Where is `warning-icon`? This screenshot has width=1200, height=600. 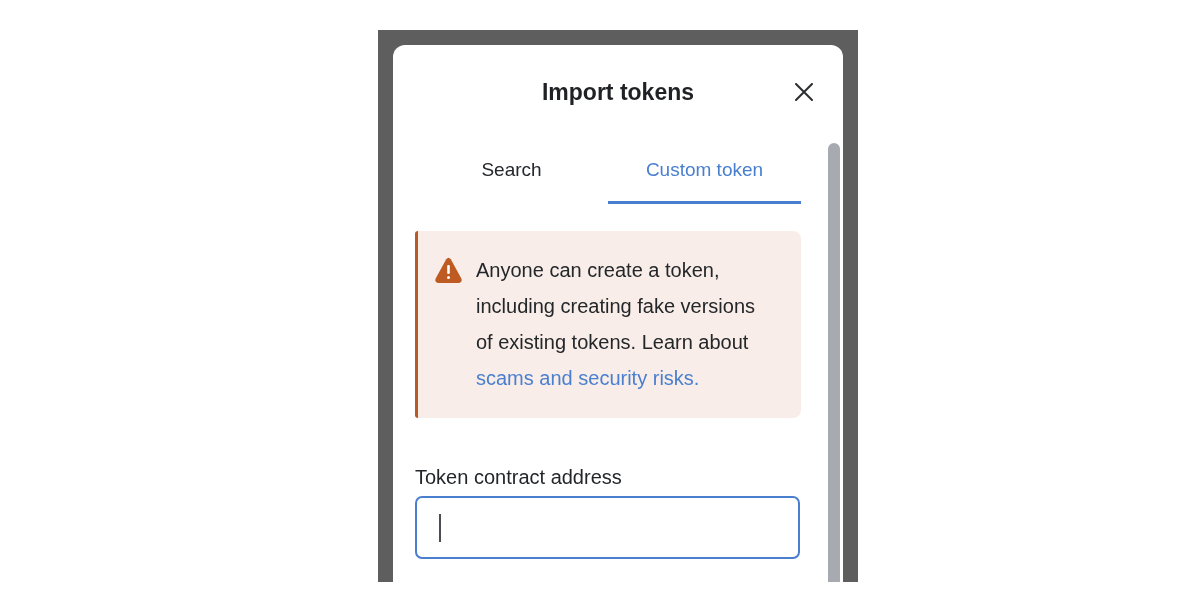 warning-icon is located at coordinates (448, 270).